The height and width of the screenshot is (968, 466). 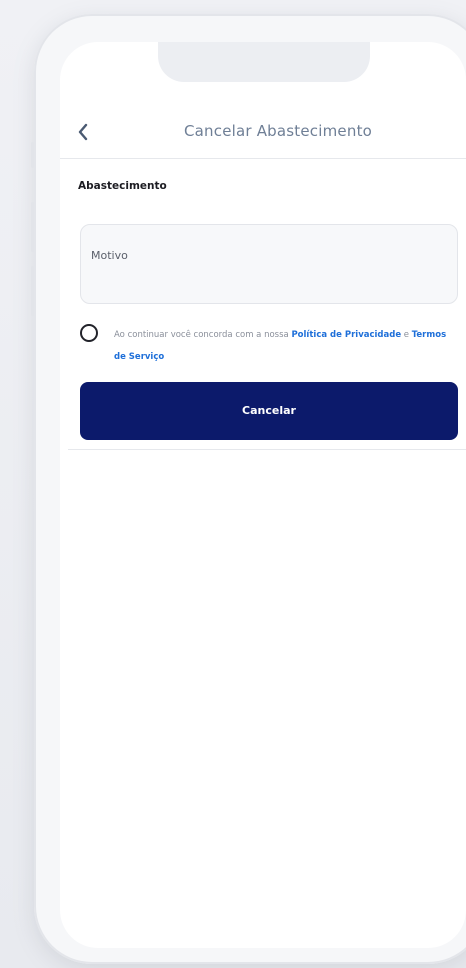 What do you see at coordinates (109, 255) in the screenshot?
I see `motivo-placeholder: Motivo` at bounding box center [109, 255].